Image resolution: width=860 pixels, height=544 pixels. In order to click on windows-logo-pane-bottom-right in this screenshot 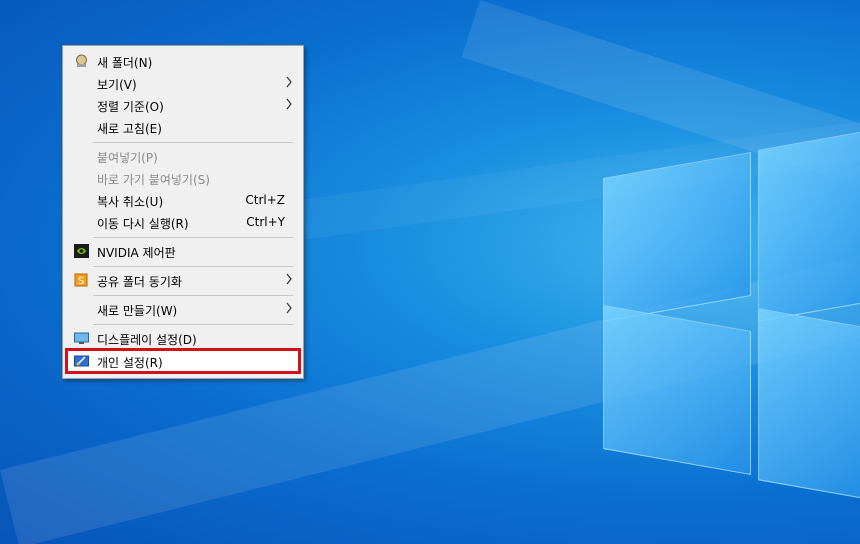, I will do `click(809, 404)`.